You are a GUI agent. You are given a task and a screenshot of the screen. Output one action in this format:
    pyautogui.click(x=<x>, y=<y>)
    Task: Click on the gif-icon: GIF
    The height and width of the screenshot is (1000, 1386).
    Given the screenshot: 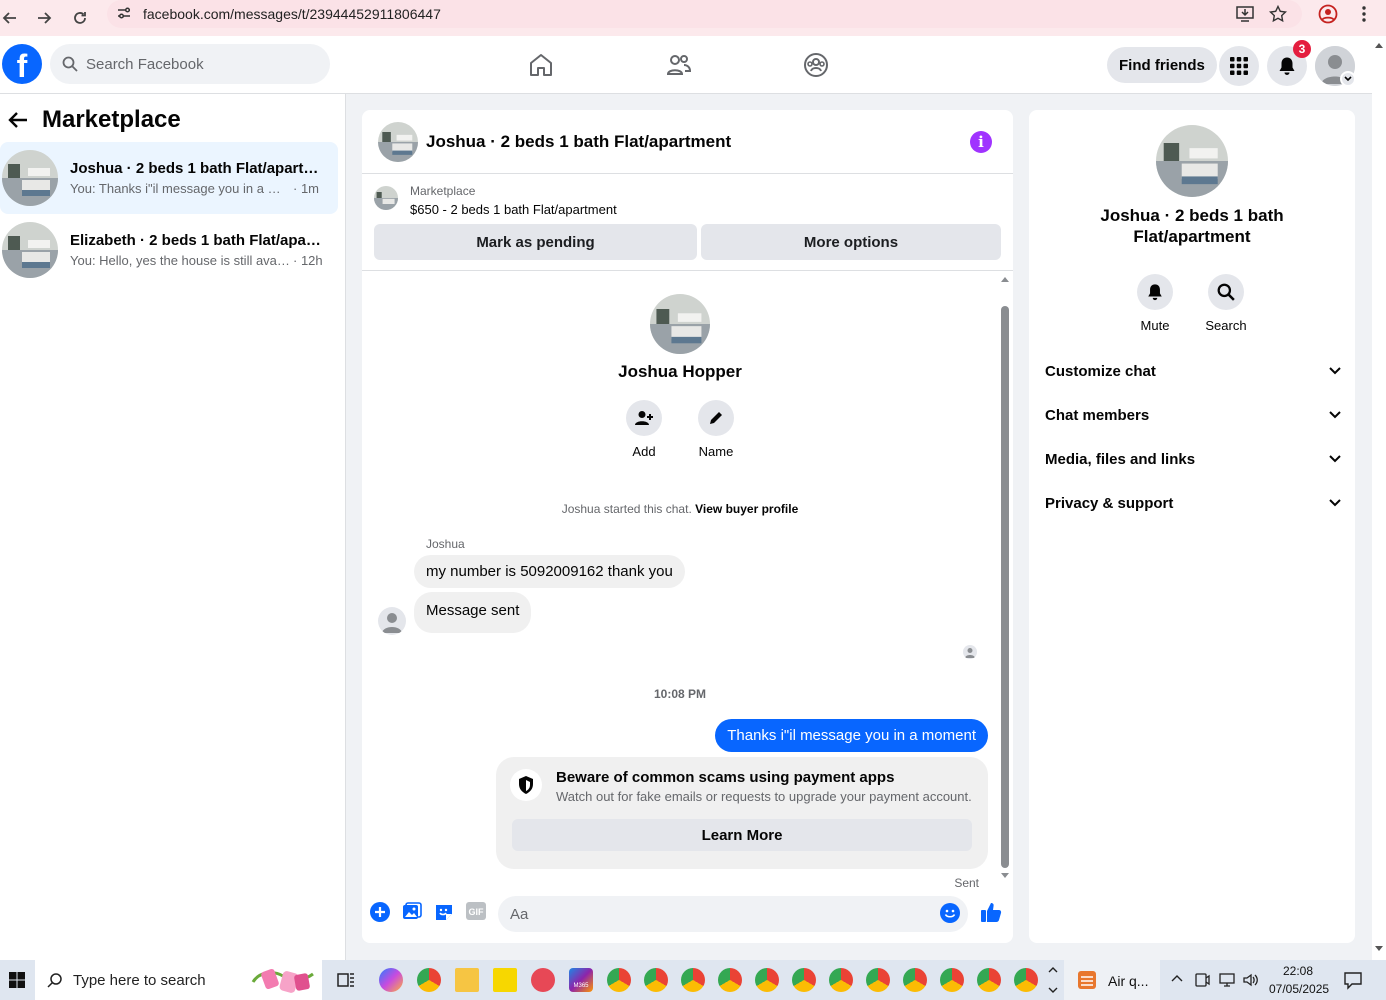 What is the action you would take?
    pyautogui.click(x=477, y=913)
    